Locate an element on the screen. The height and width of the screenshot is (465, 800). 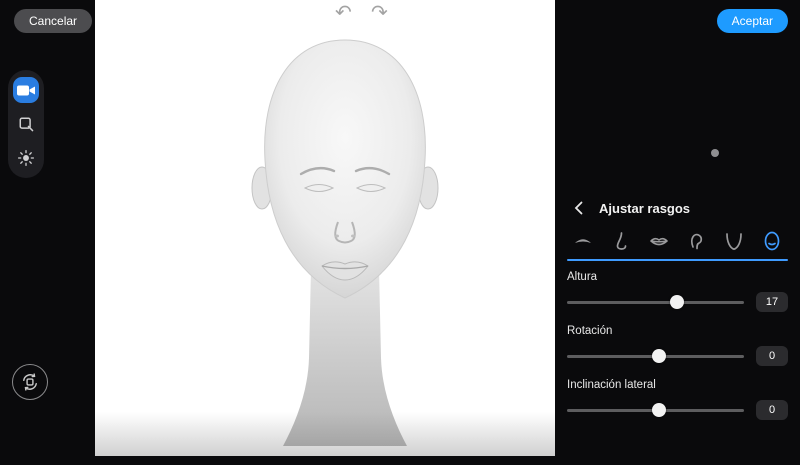
tab-underline is located at coordinates (677, 260).